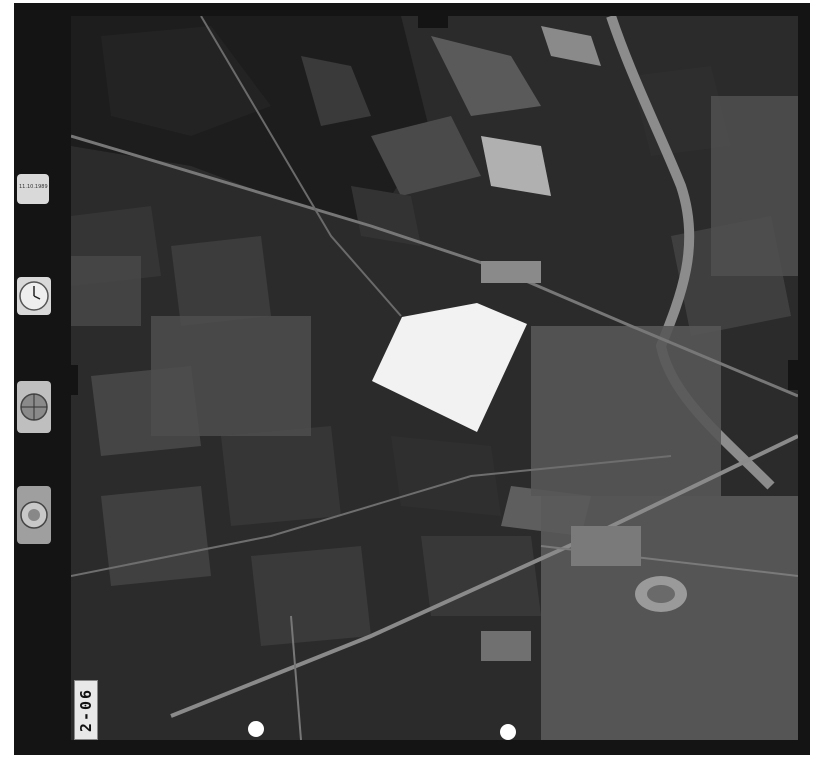 Image resolution: width=819 pixels, height=764 pixels. I want to click on date-counter: 11.10.1989, so click(33, 189).